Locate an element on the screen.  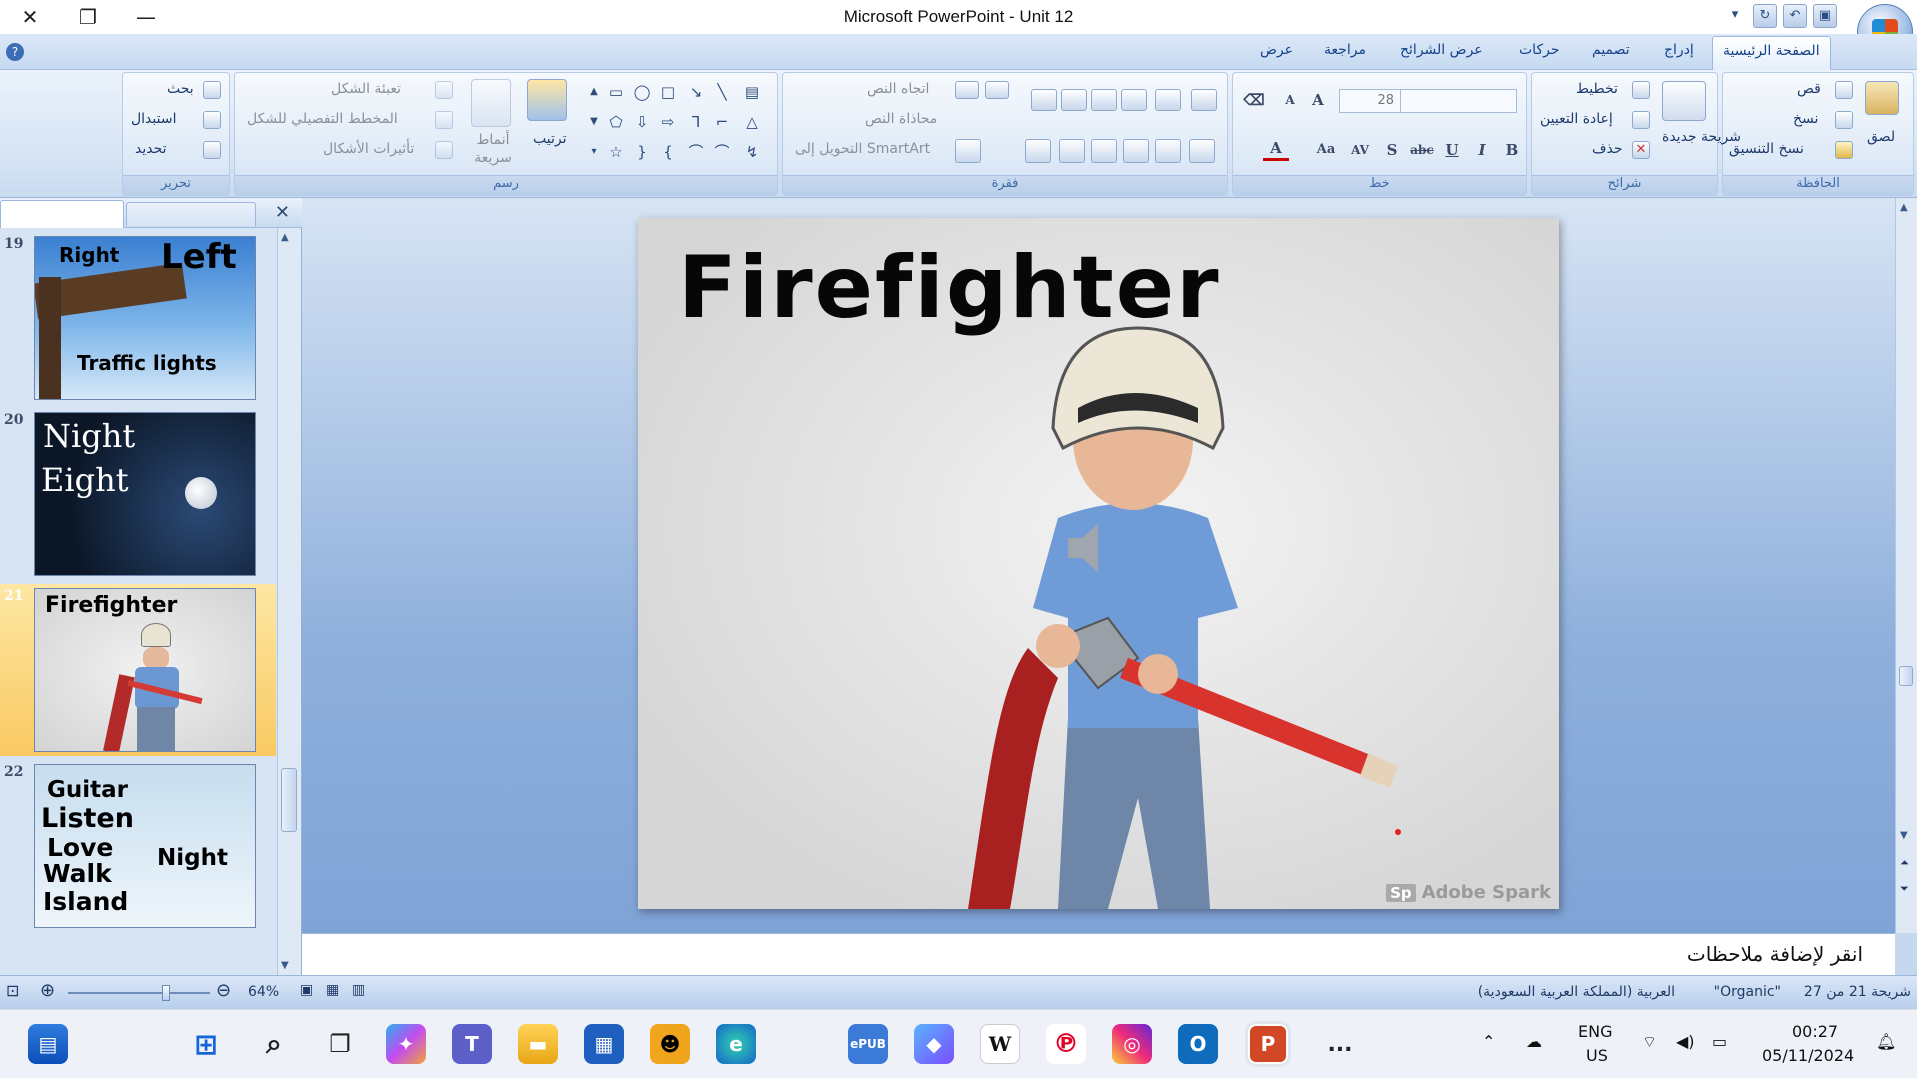
next-slide-icon: ⏷ is located at coordinates (1904, 889).